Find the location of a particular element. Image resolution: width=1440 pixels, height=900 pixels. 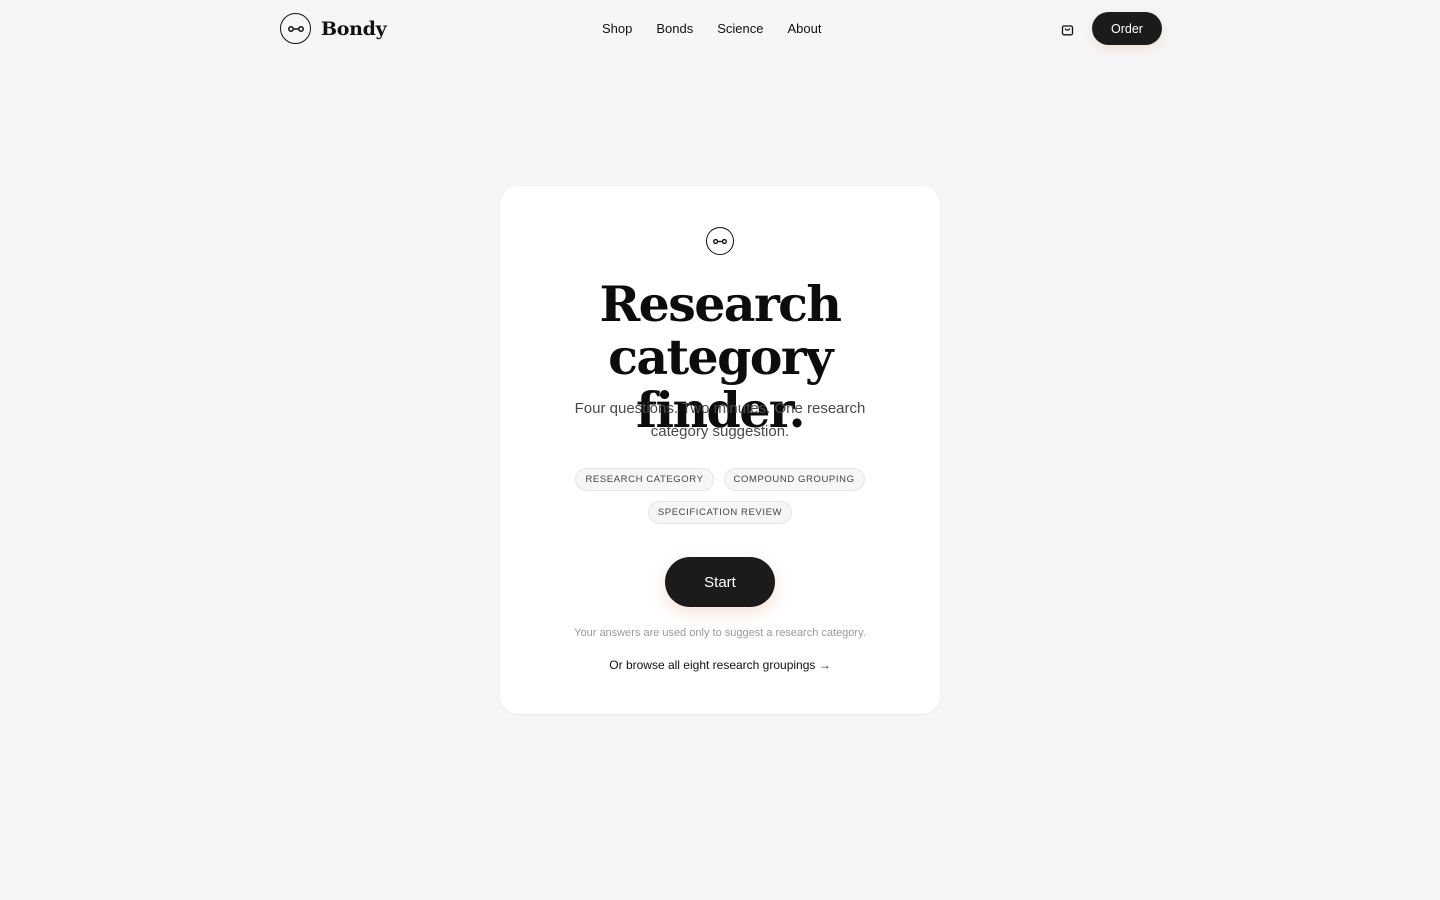

nav-item-shop: Shop is located at coordinates (617, 28).